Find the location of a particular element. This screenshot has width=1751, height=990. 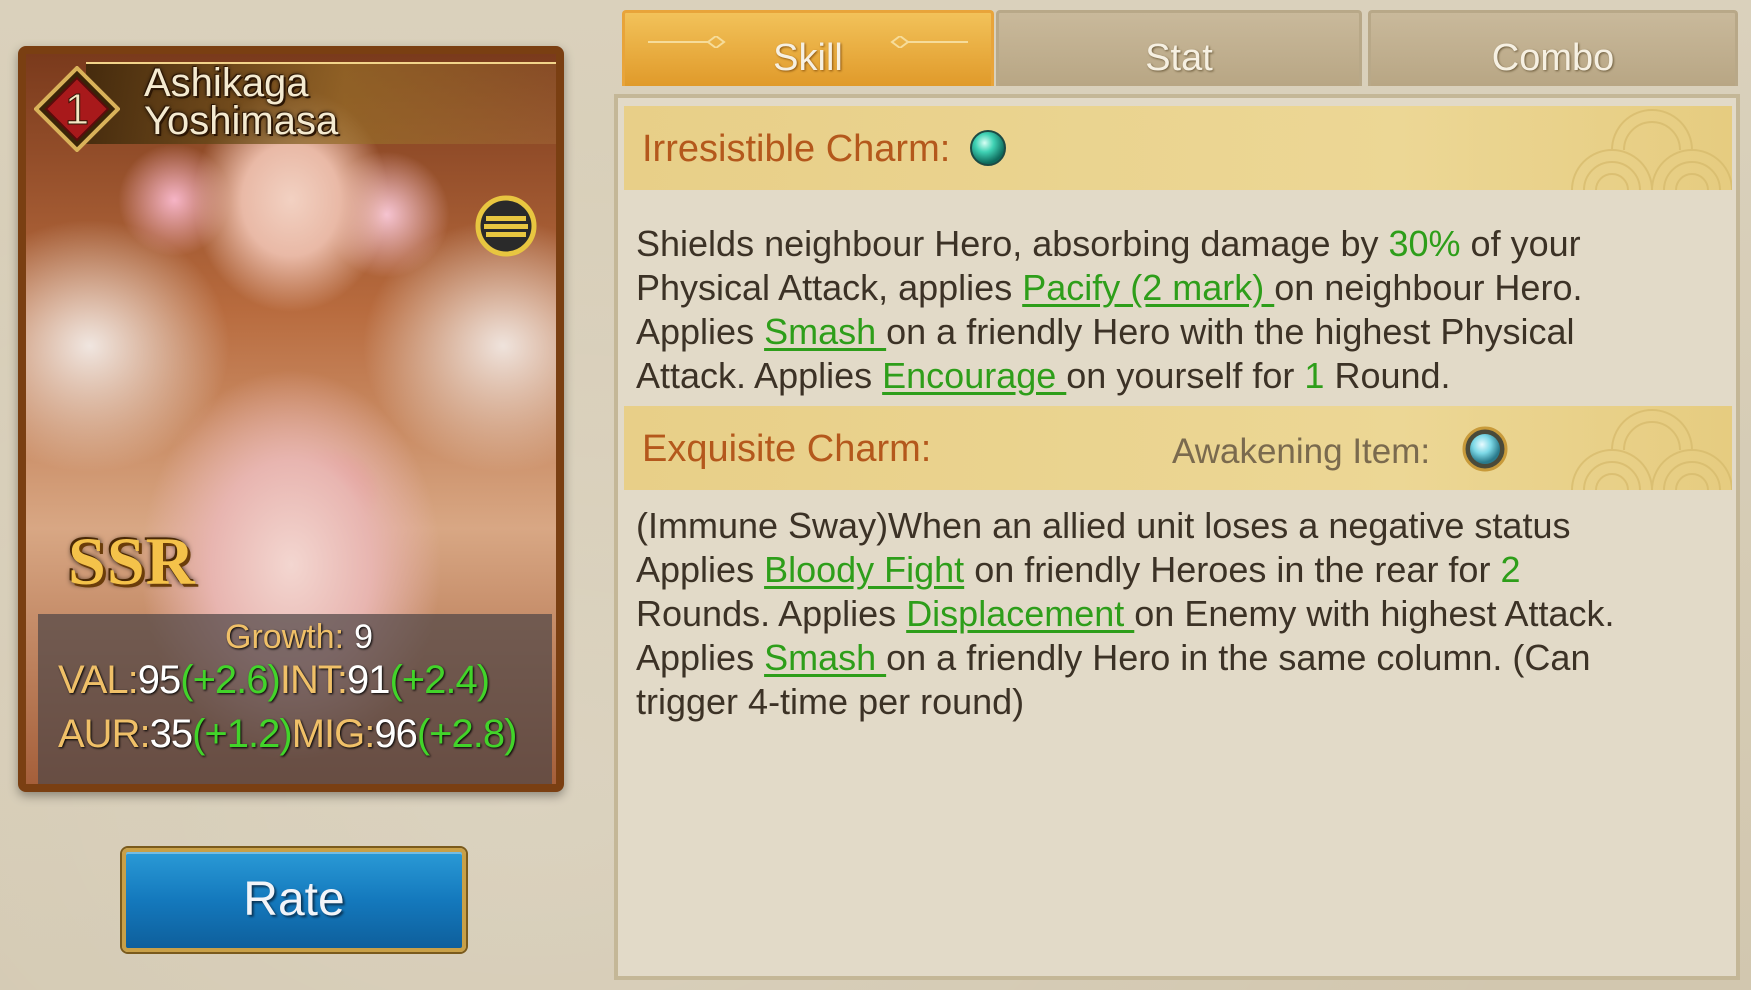

rank-diamond-icon: 1 is located at coordinates (77, 109).